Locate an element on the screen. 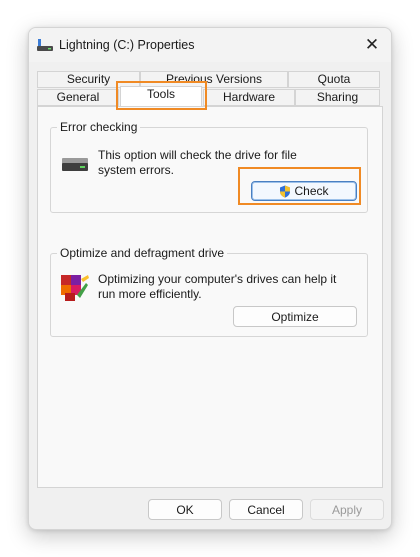 The image size is (420, 557). error-checking-label: Error checking is located at coordinates (99, 127).